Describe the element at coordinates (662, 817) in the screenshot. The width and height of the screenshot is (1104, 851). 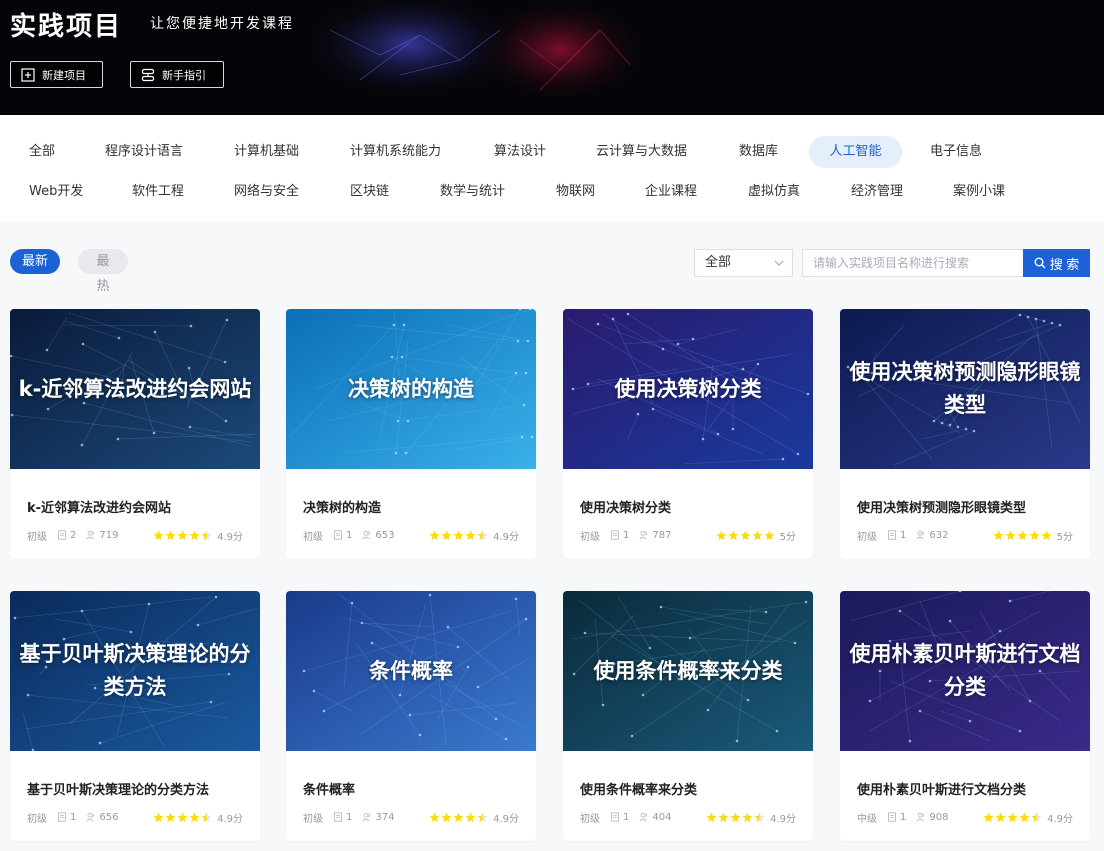
I see `card-user-count: 404` at that location.